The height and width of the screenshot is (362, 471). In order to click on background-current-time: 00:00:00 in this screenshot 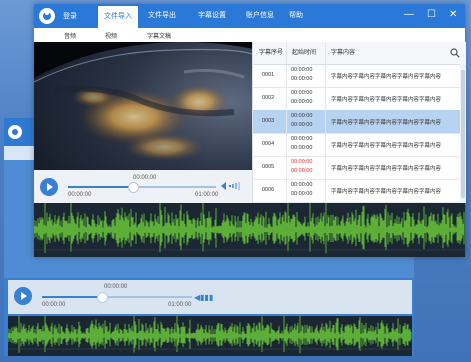, I will do `click(116, 287)`.